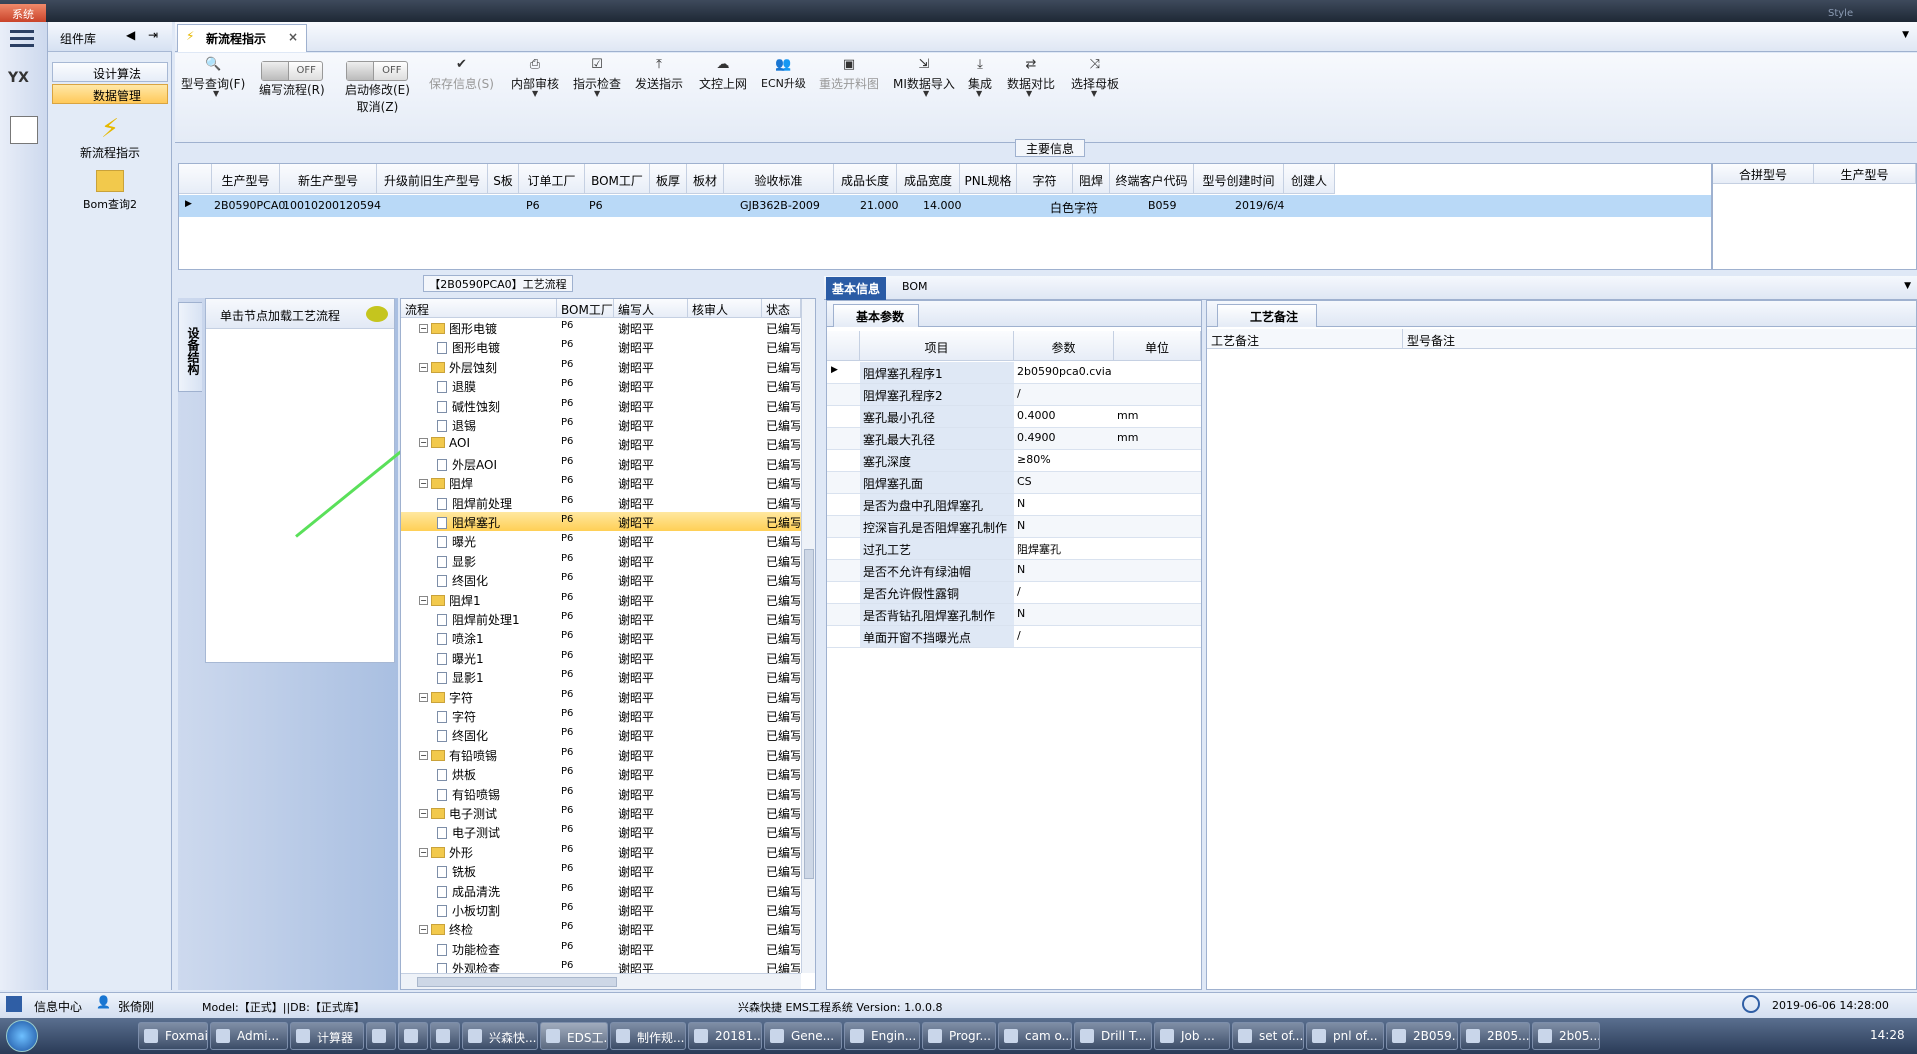  What do you see at coordinates (533, 206) in the screenshot?
I see `table-cell: P6` at bounding box center [533, 206].